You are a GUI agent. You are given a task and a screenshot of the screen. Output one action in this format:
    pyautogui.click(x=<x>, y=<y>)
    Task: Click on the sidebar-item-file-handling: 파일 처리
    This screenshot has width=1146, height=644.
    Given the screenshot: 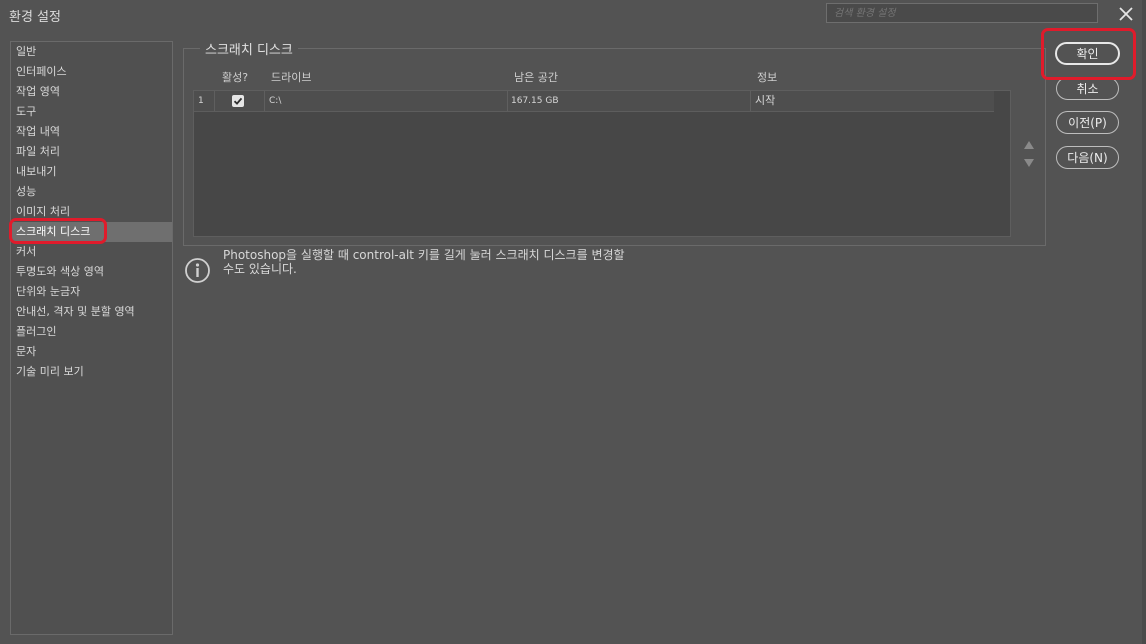 What is the action you would take?
    pyautogui.click(x=91, y=152)
    